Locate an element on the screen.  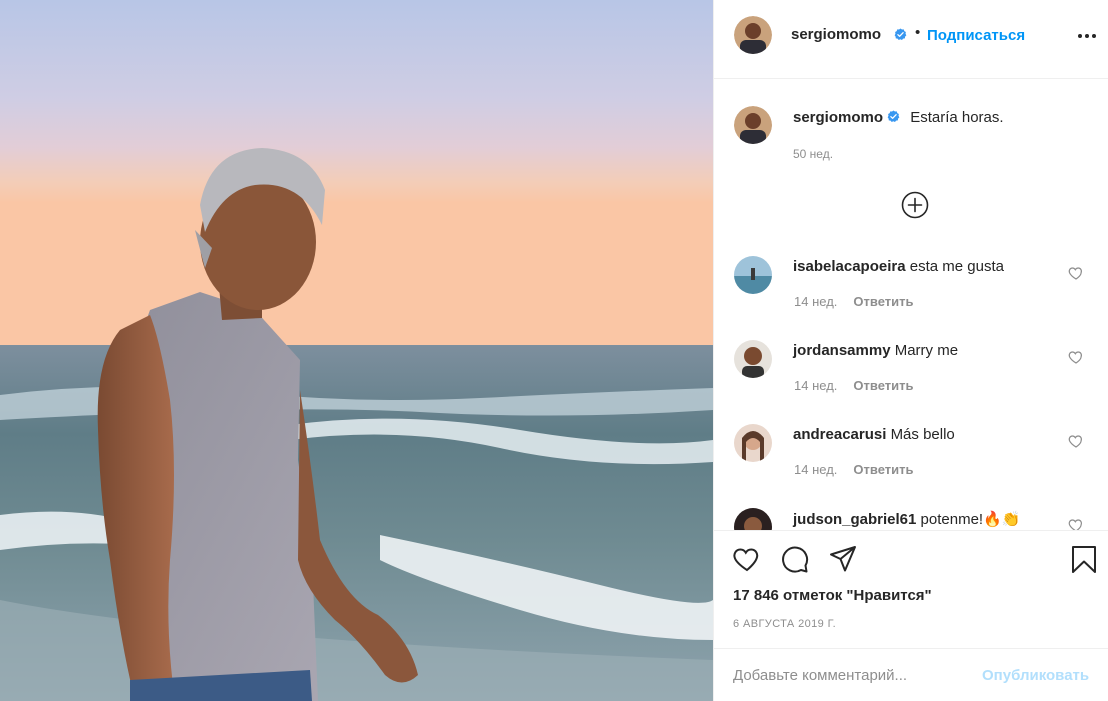
comment-username: judson_gabriel61 is located at coordinates (854, 519).